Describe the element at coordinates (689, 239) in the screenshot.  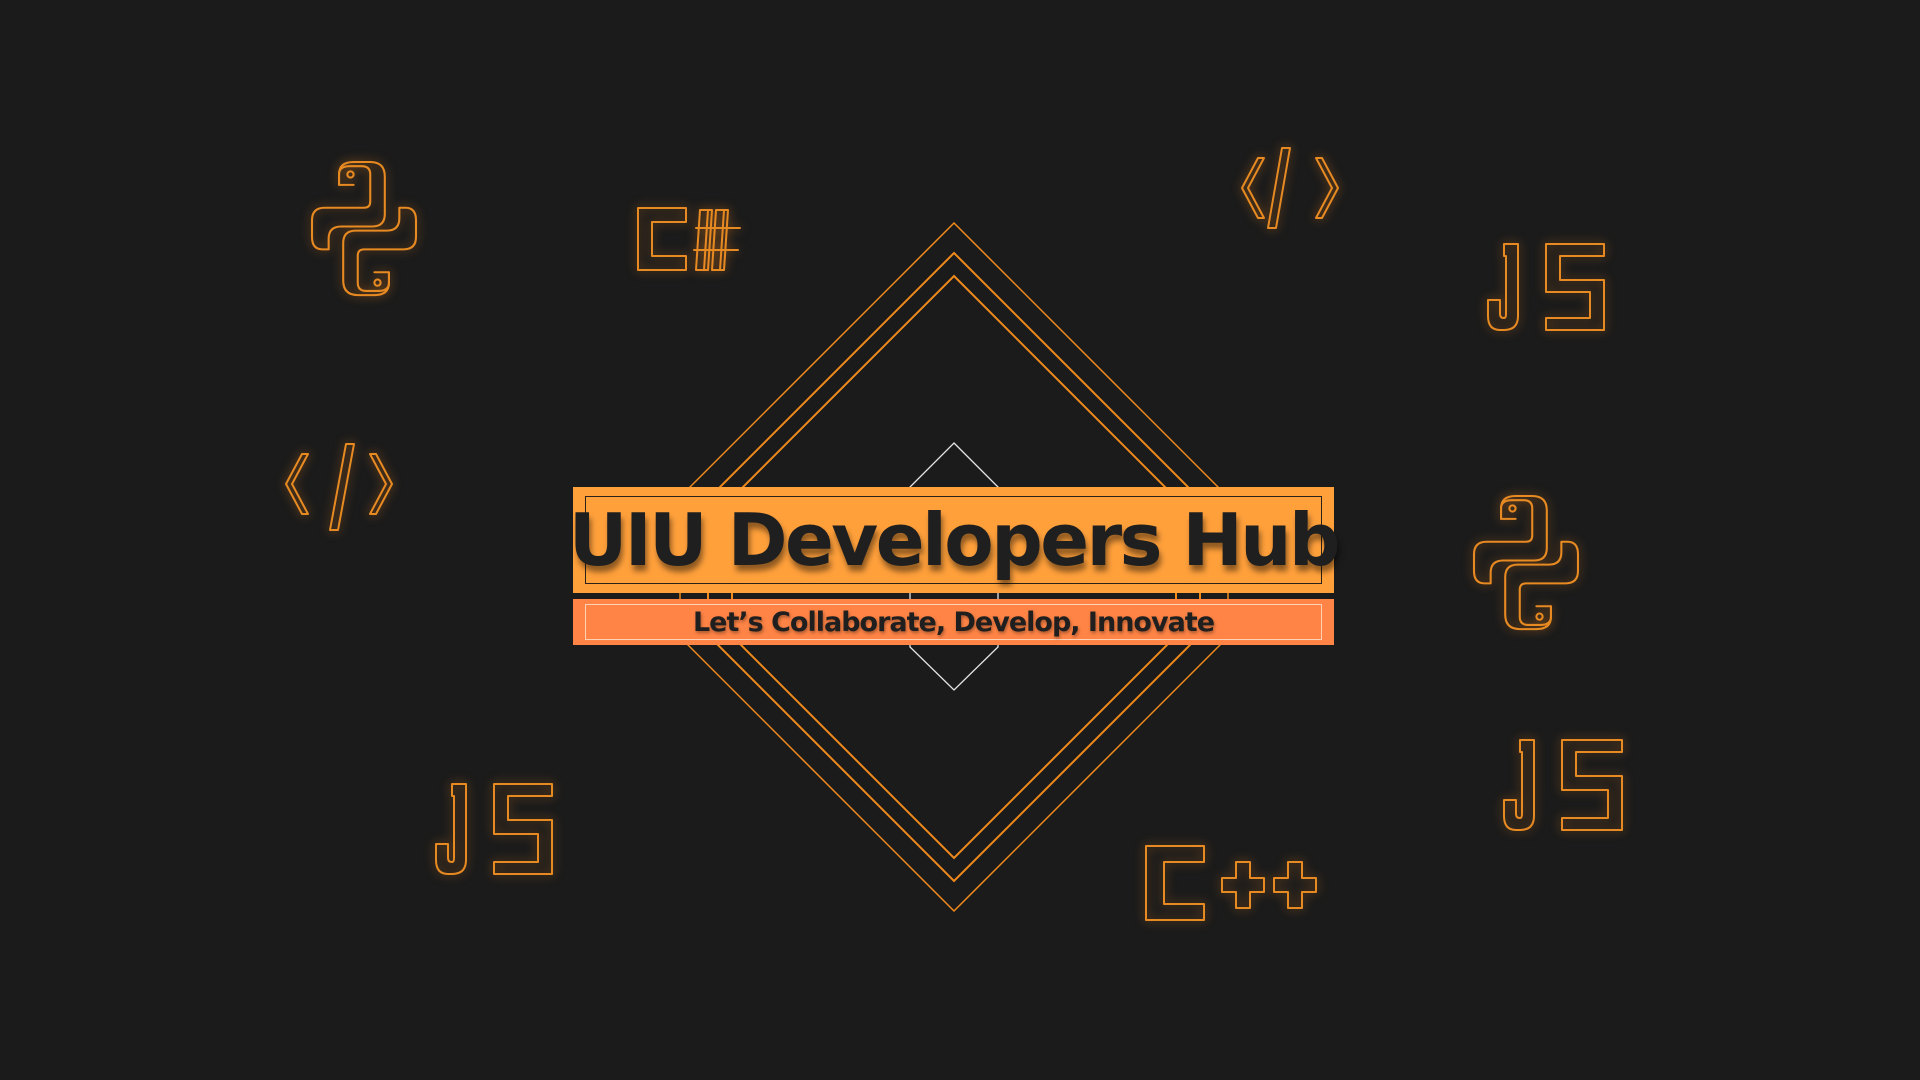
I see `csharp-icon` at that location.